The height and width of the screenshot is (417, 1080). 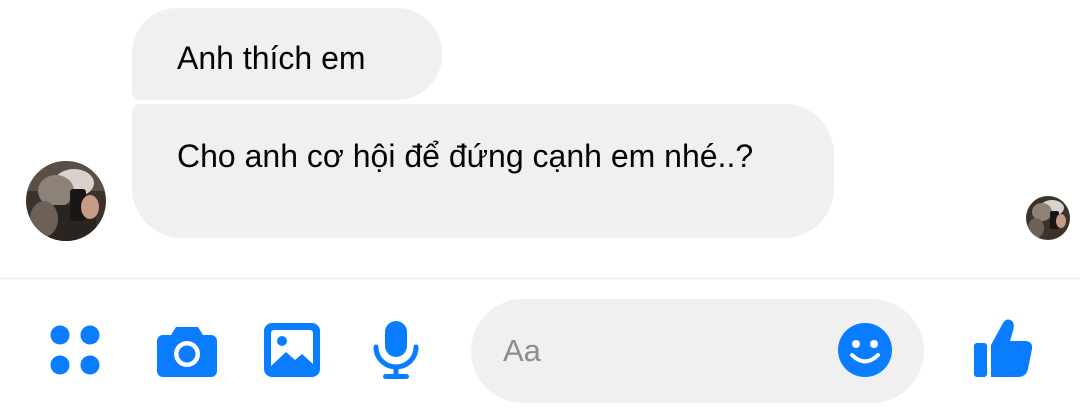 What do you see at coordinates (271, 58) in the screenshot?
I see `message-text: Anh thích em` at bounding box center [271, 58].